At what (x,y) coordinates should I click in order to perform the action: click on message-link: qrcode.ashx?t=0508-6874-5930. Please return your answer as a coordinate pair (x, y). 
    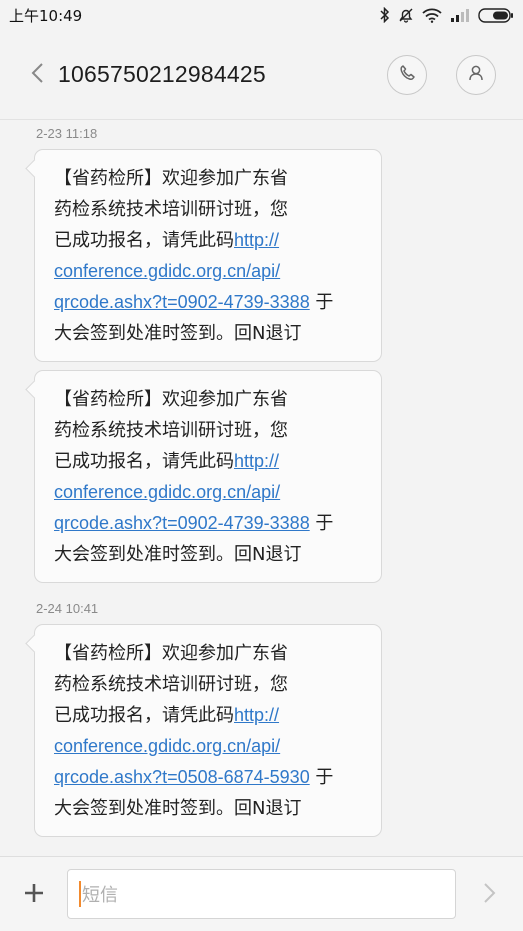
    Looking at the image, I should click on (182, 777).